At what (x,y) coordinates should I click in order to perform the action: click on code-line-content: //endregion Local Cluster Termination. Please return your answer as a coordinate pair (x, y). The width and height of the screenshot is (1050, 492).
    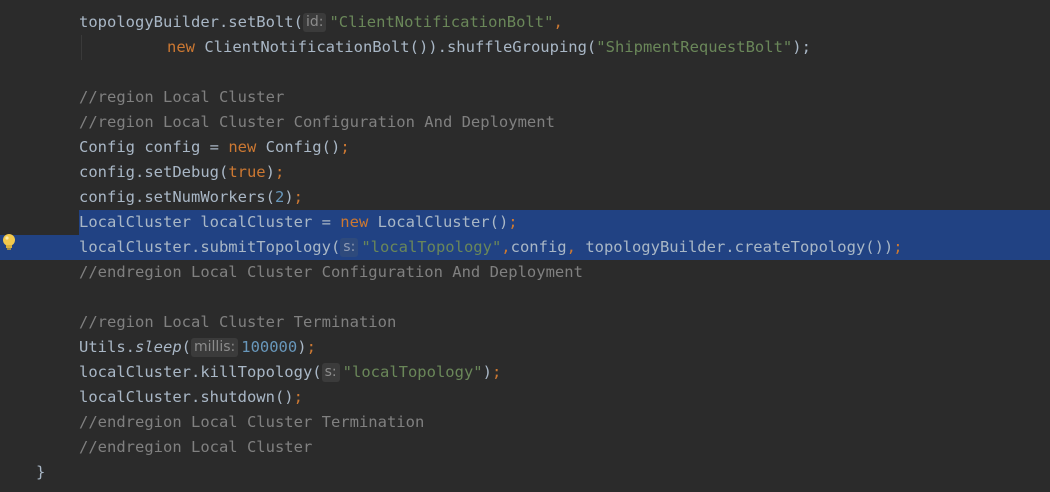
    Looking at the image, I should click on (251, 422).